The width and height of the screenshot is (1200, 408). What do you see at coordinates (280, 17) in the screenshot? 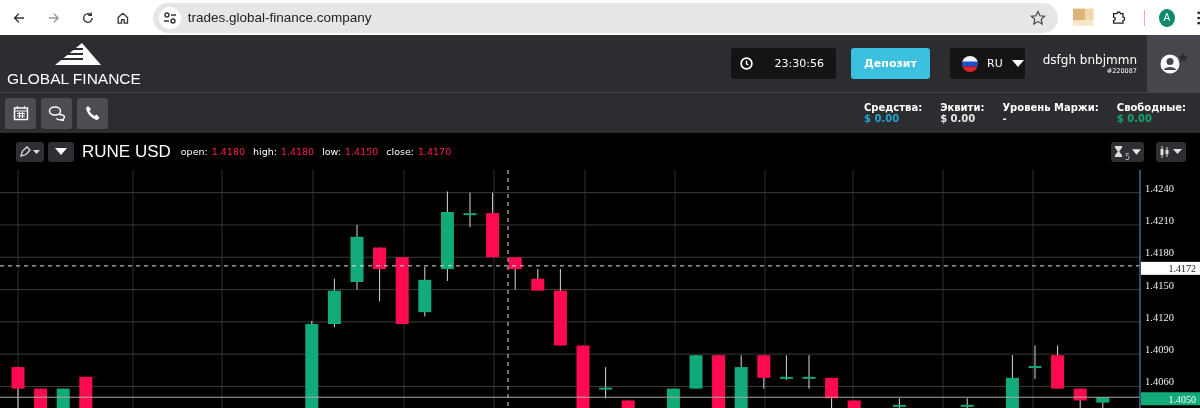
I see `url-text: trades.global-finance.company` at bounding box center [280, 17].